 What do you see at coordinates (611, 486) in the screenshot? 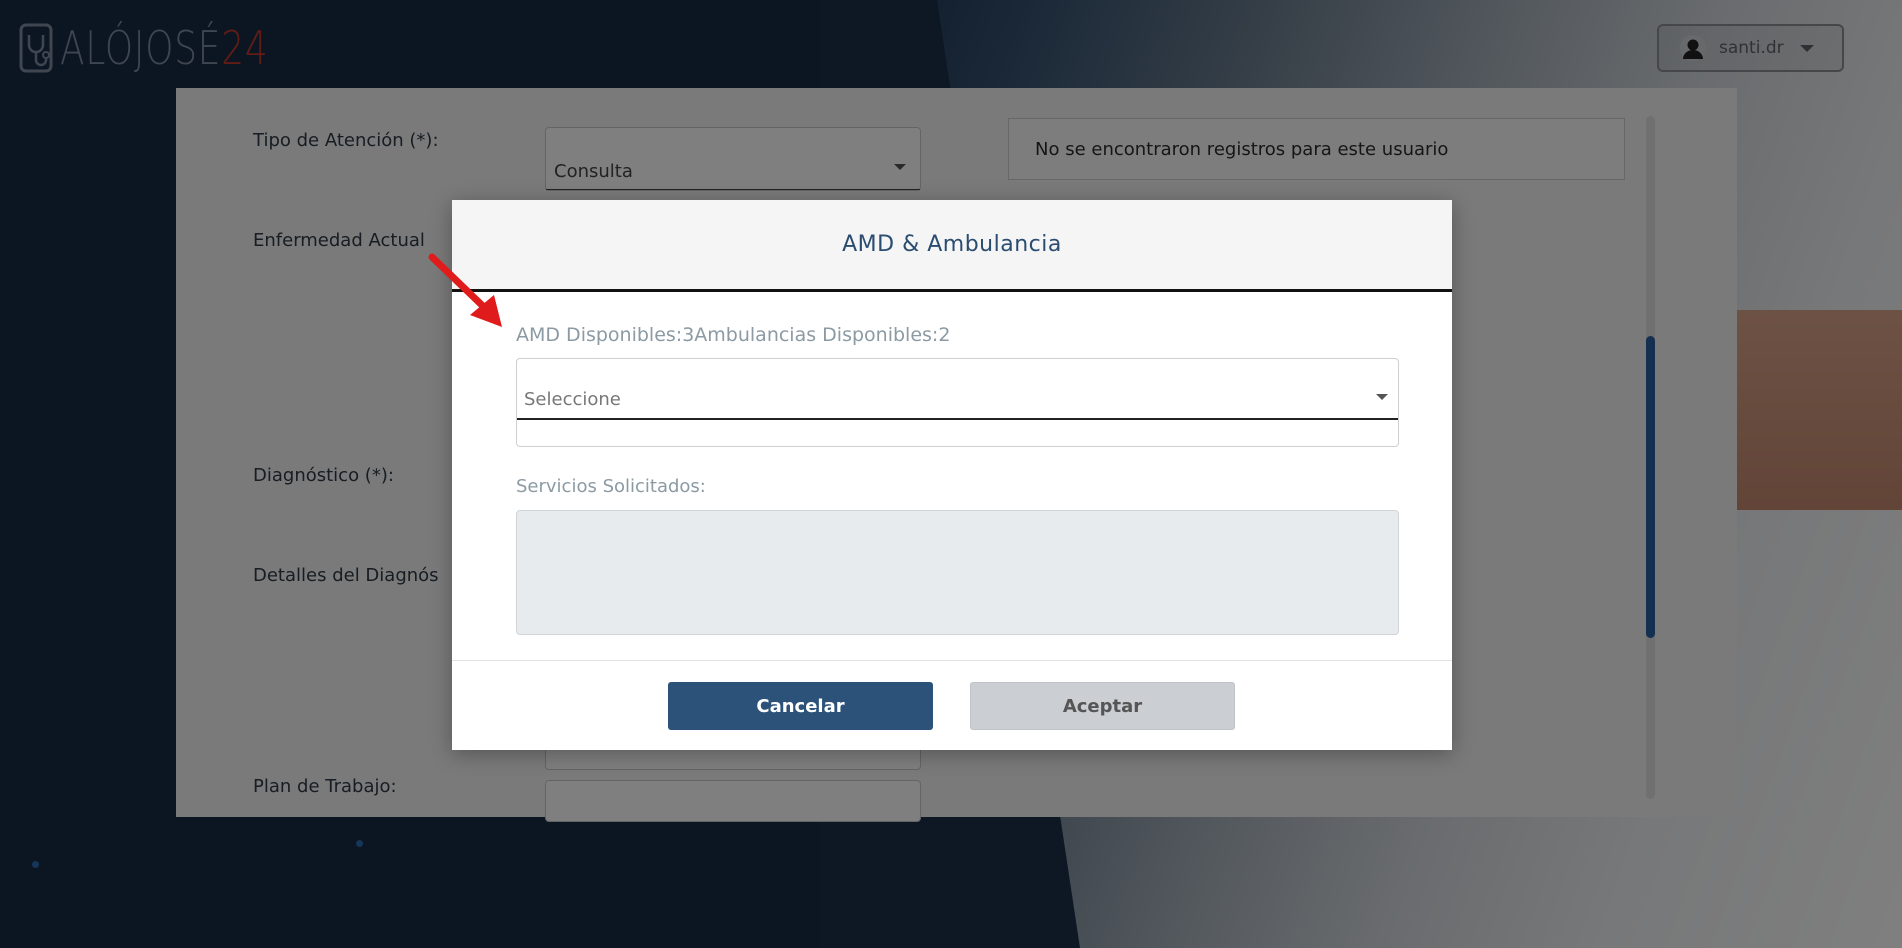
I see `services-requested-label: Servicios Solicitados:` at bounding box center [611, 486].